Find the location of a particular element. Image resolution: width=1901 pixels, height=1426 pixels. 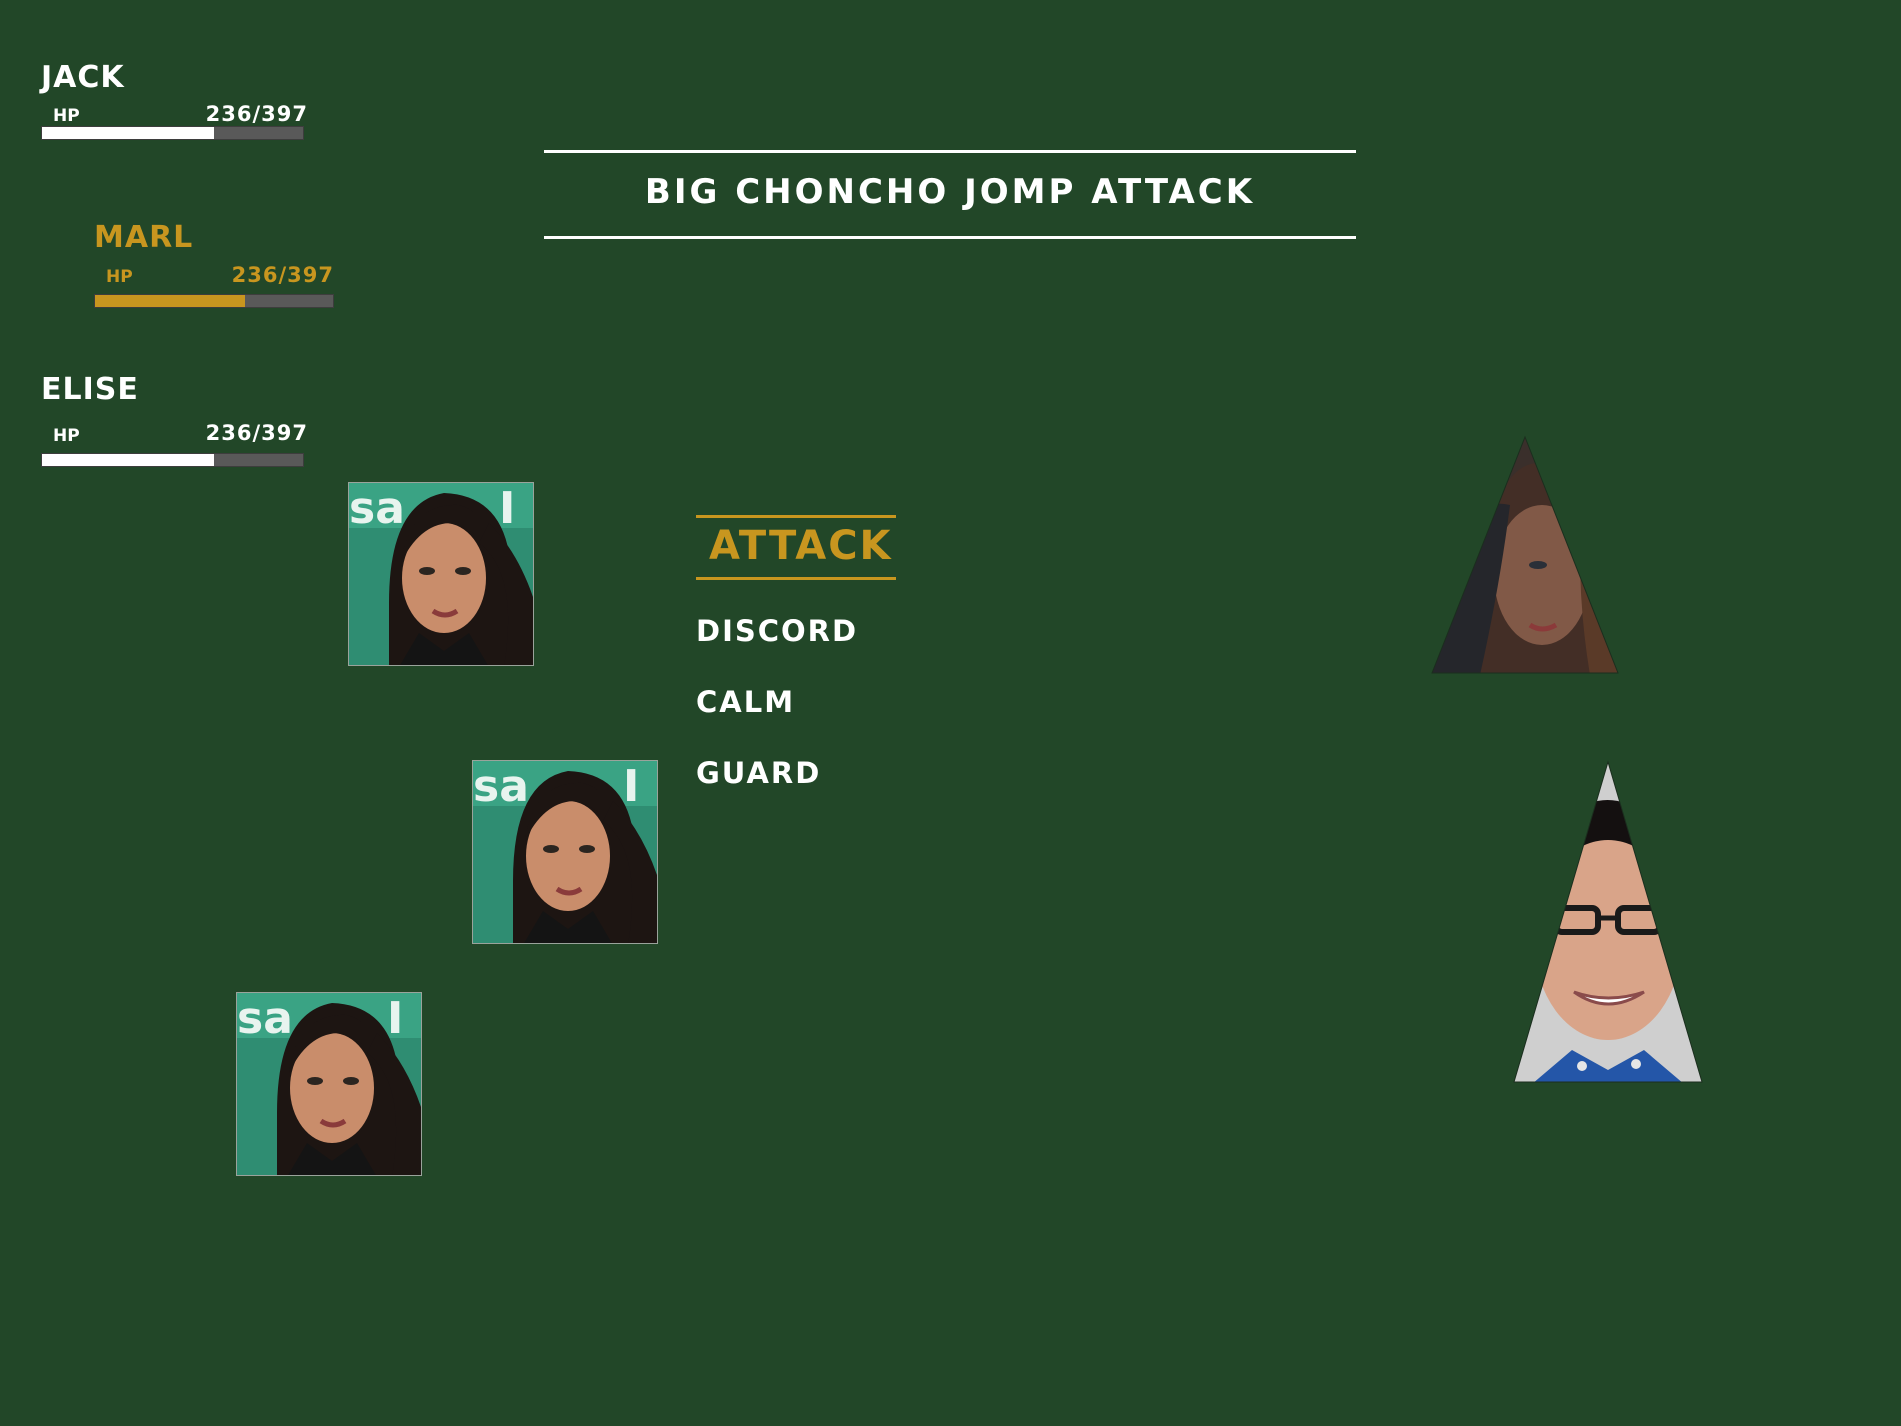

action-title: BIG CHONCHO JOMP ATTACK is located at coordinates (950, 192).